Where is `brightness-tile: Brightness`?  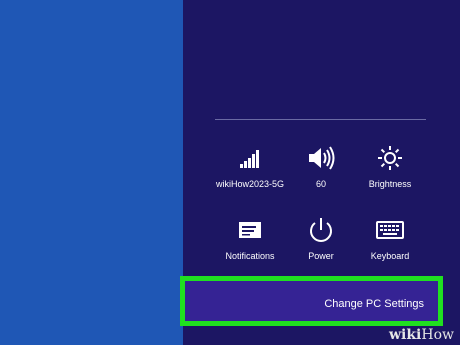
brightness-tile: Brightness is located at coordinates (390, 166).